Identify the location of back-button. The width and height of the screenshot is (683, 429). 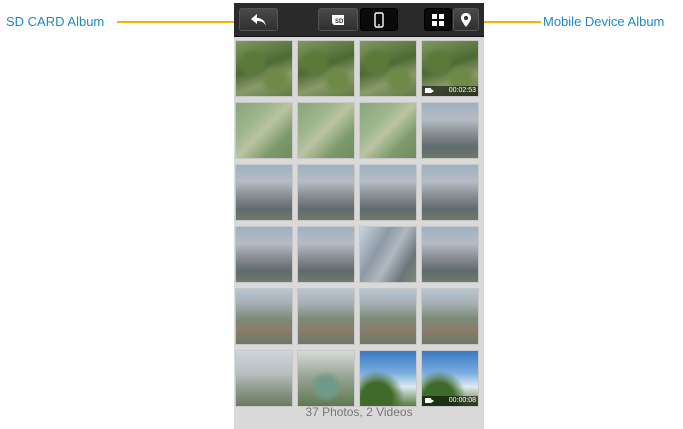
(258, 19).